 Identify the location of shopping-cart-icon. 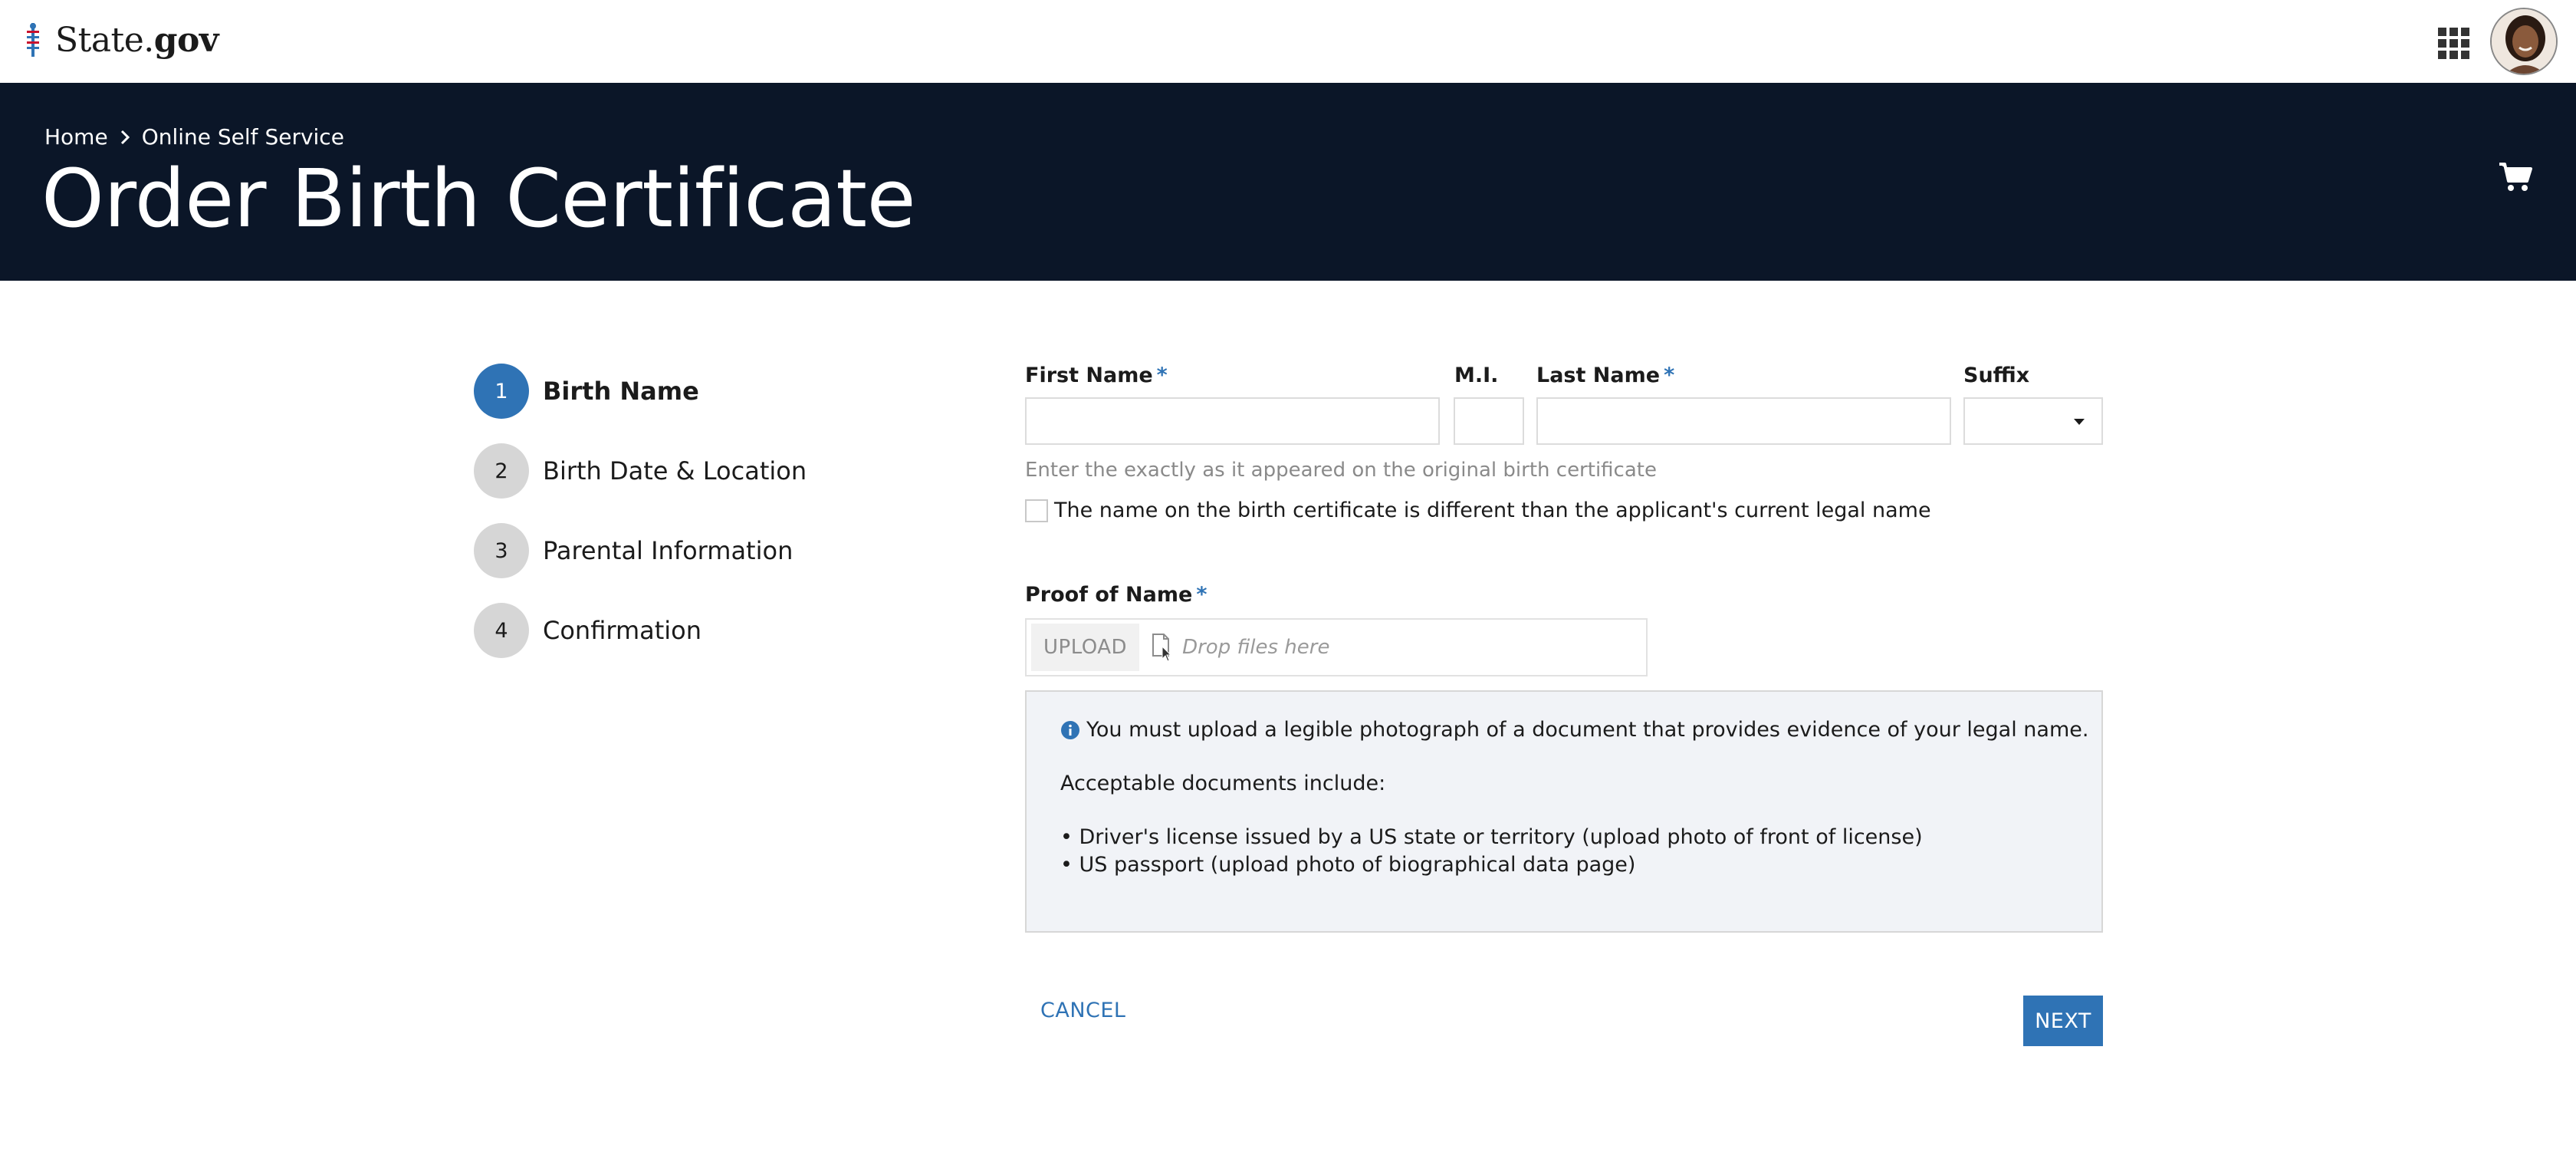
(2515, 177).